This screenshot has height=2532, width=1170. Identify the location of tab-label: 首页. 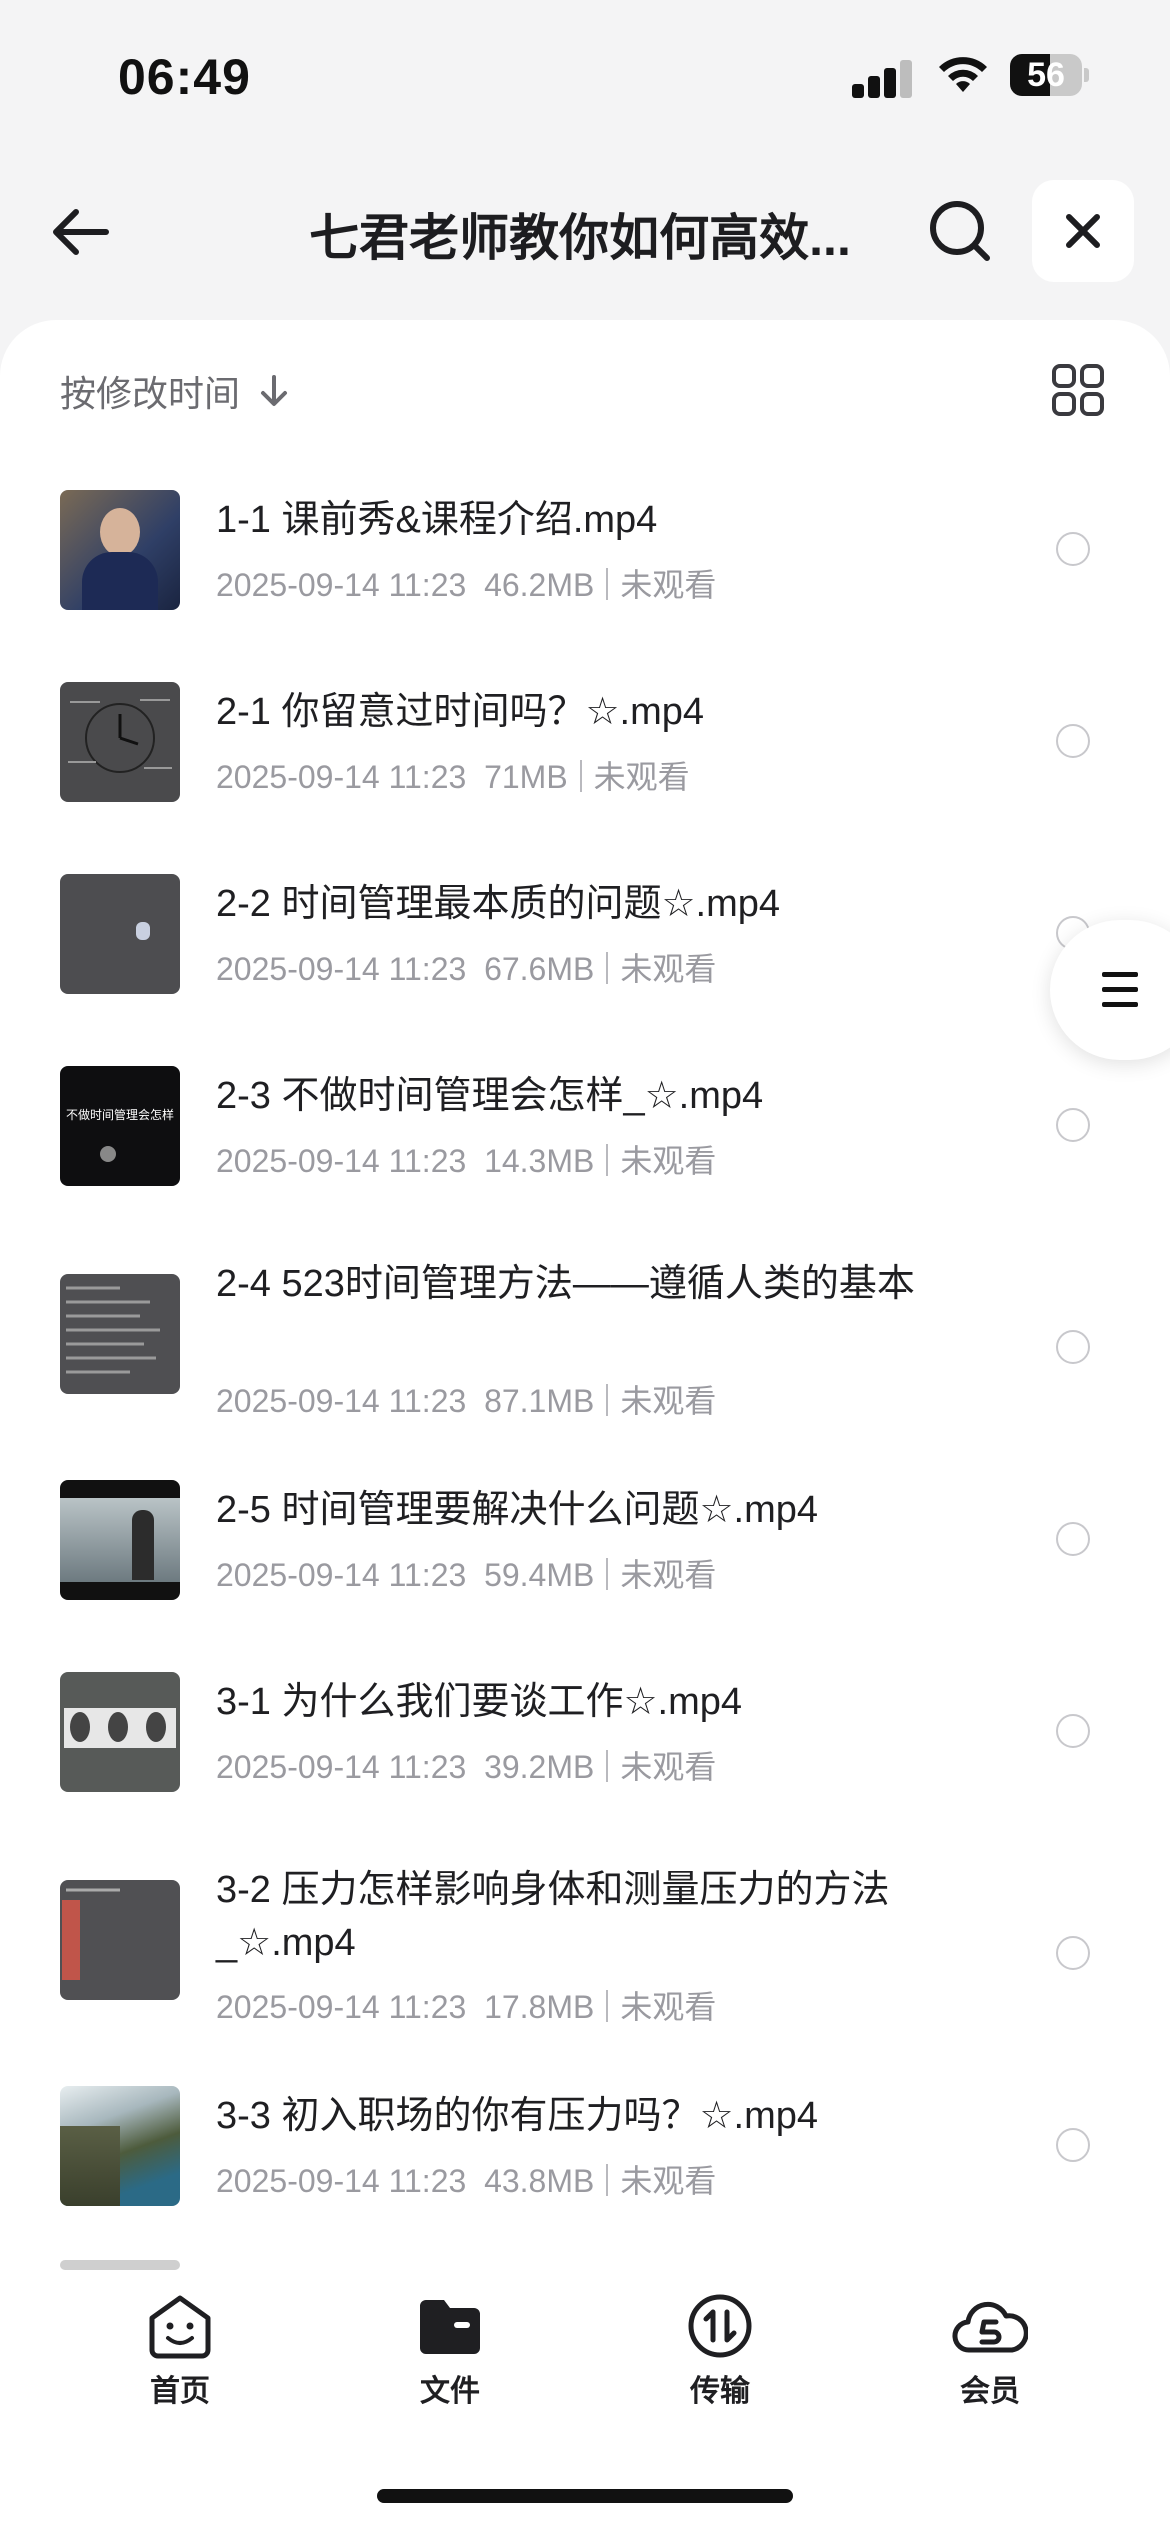
(180, 2391).